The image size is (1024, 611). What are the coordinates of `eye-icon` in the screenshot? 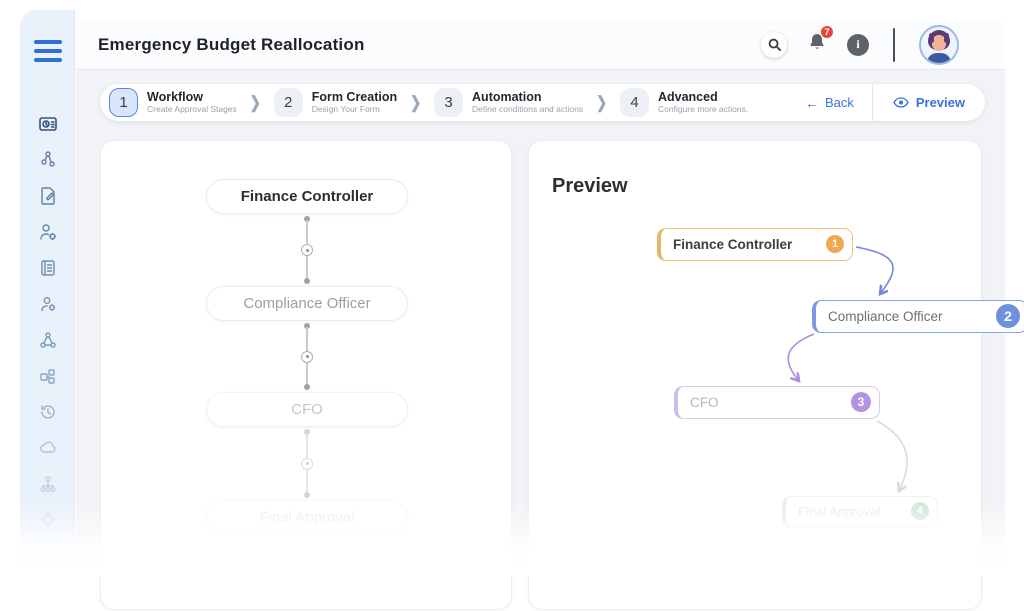 It's located at (901, 102).